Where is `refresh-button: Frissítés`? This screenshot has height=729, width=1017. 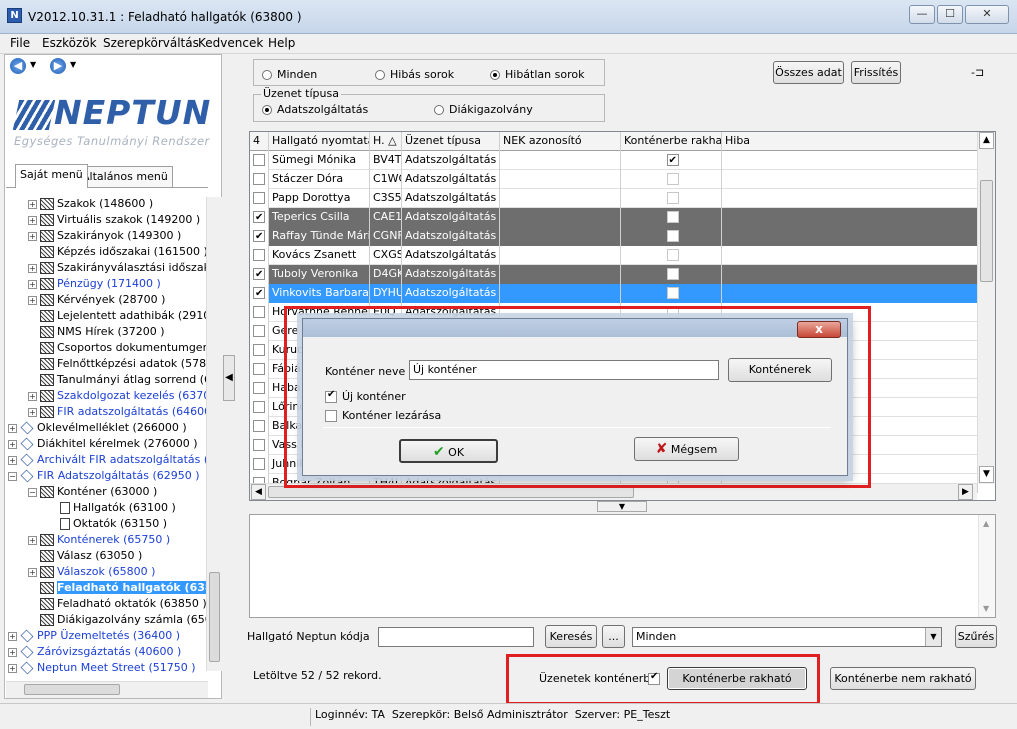 refresh-button: Frissítés is located at coordinates (876, 72).